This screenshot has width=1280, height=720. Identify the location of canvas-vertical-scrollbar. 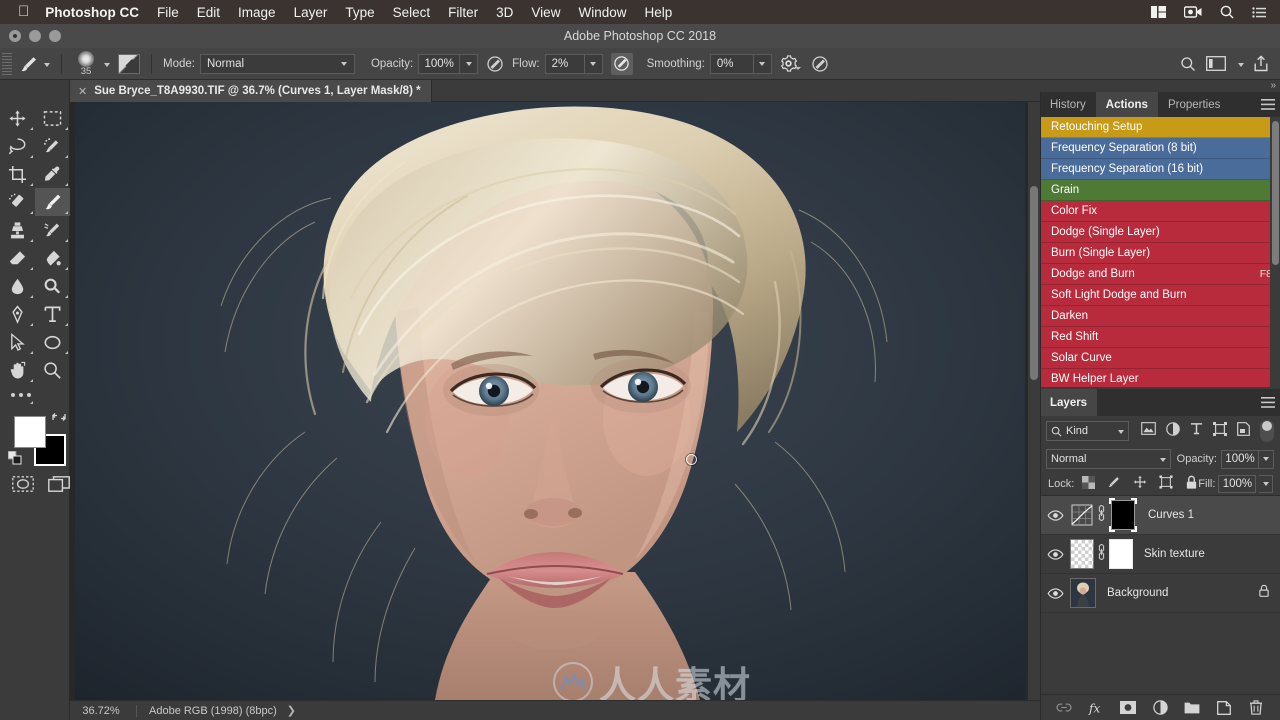
(1034, 401).